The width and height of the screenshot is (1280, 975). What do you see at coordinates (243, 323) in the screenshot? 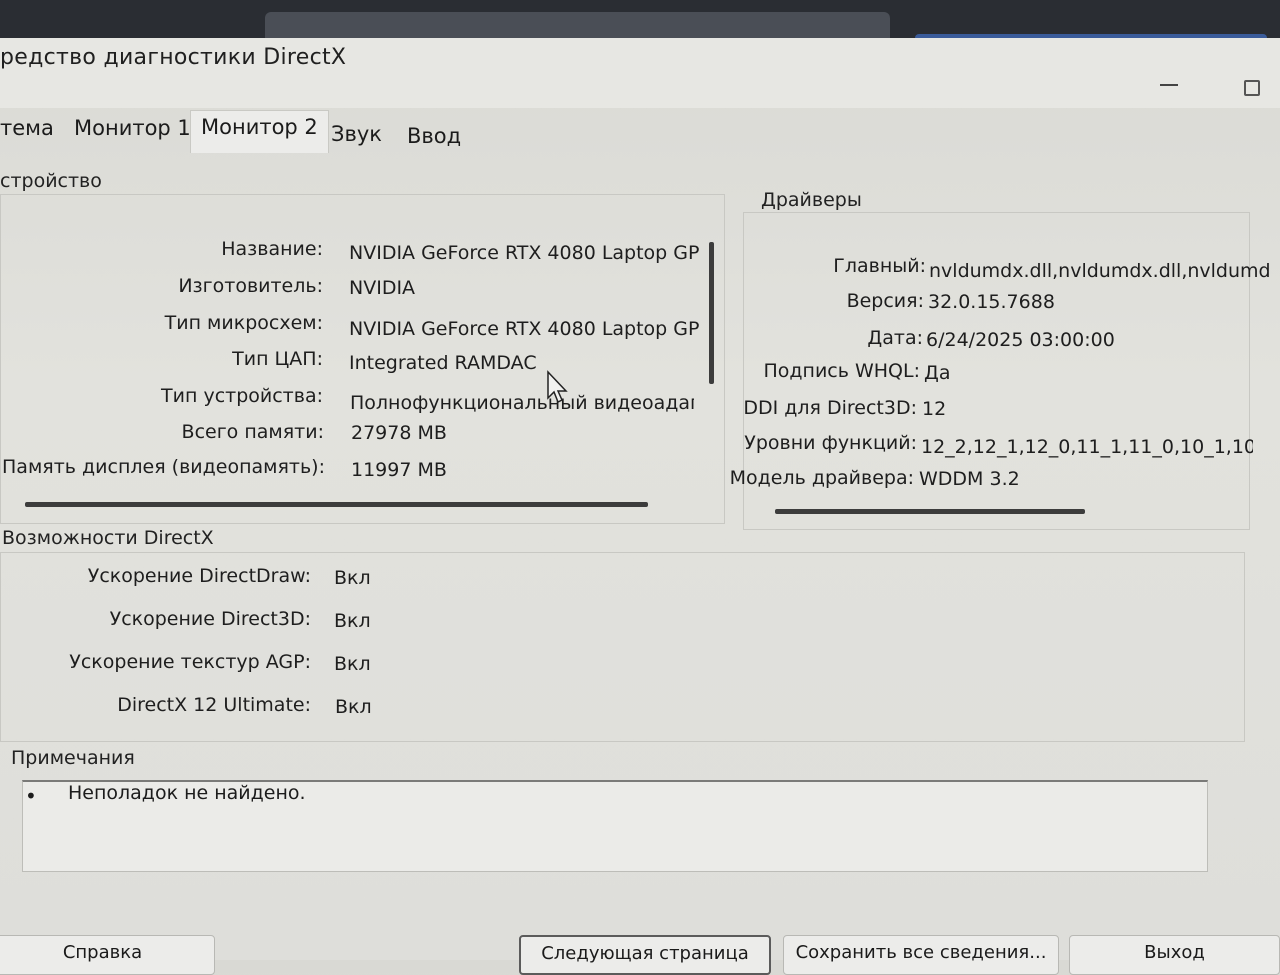
I see `chip-type-label: Тип микросхем:` at bounding box center [243, 323].